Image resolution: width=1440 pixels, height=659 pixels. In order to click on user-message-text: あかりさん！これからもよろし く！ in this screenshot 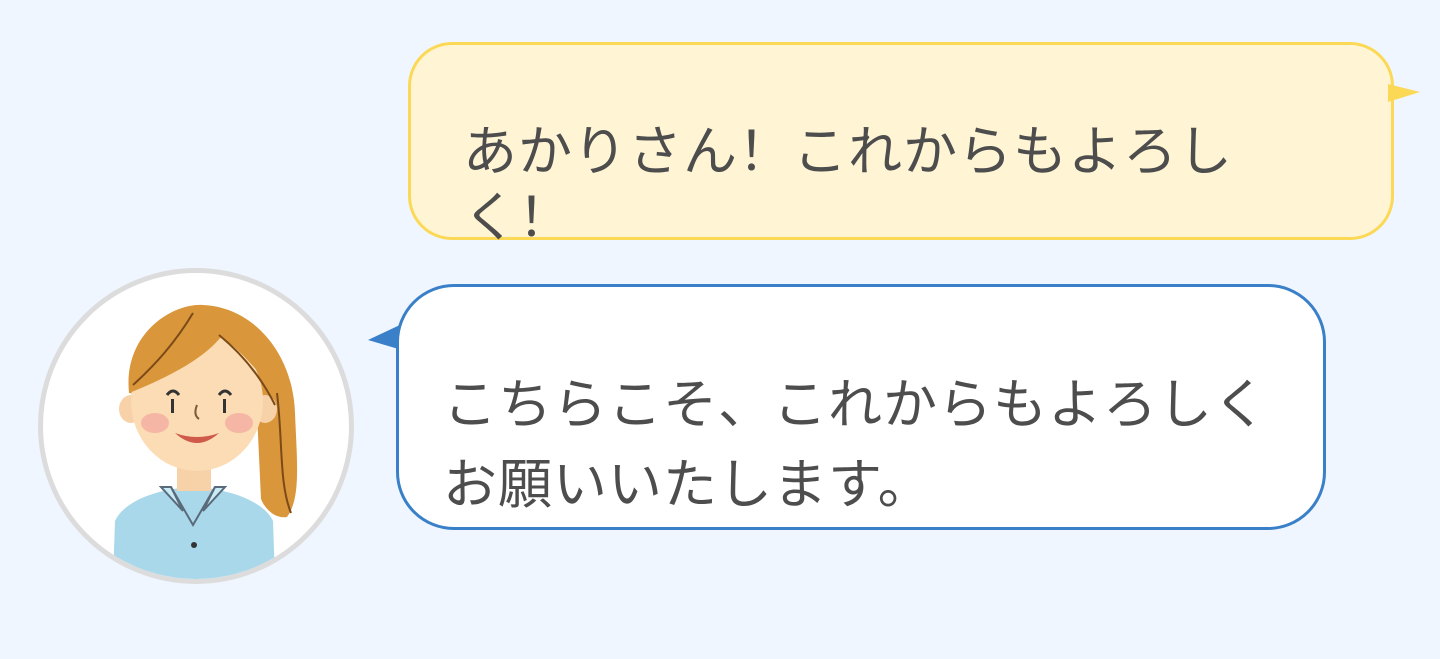, I will do `click(848, 184)`.